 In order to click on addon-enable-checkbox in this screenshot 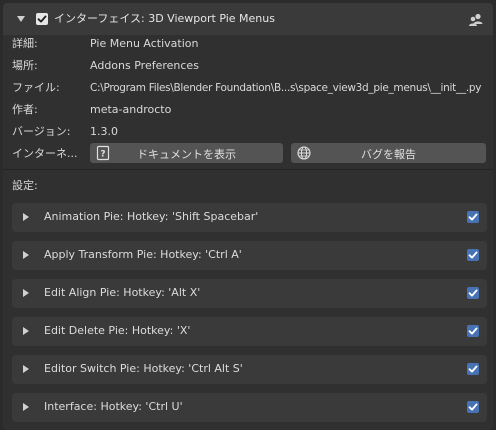, I will do `click(42, 19)`.